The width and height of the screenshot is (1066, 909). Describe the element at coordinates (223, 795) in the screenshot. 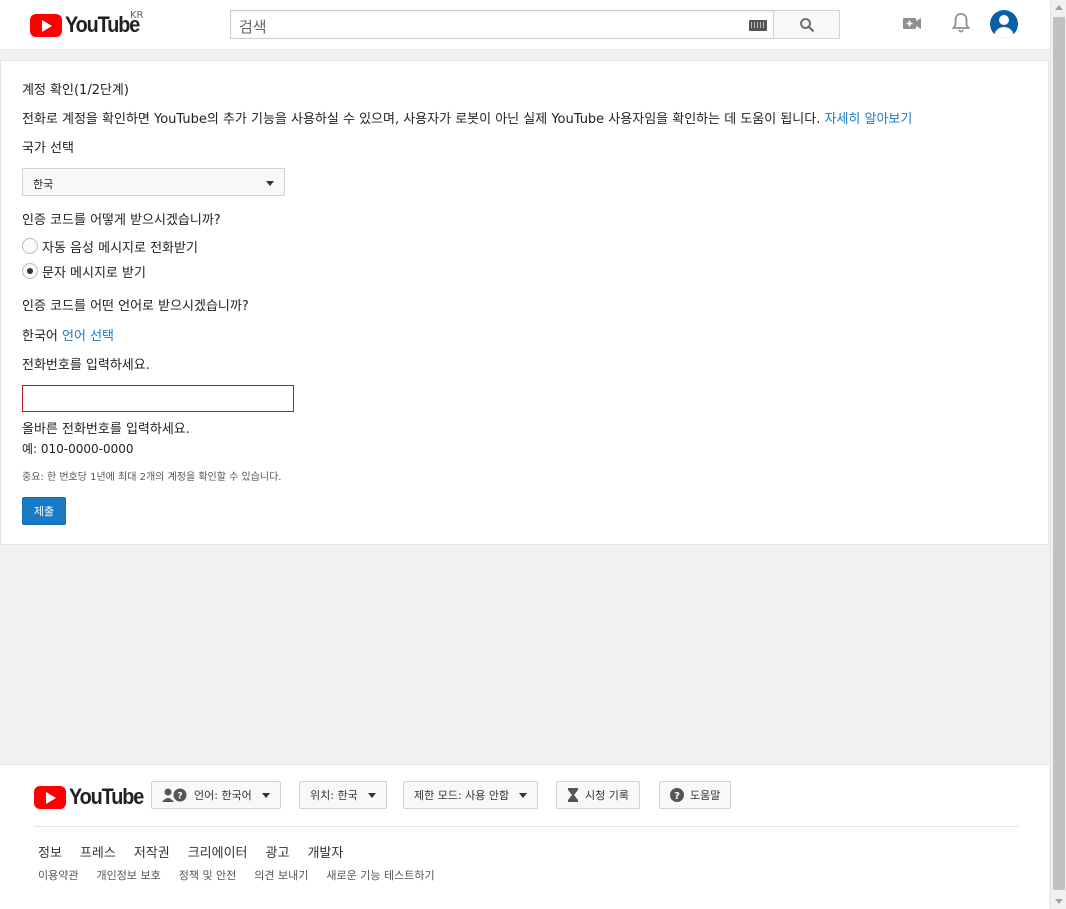

I see `language-button-label: 언어: 한국어` at that location.